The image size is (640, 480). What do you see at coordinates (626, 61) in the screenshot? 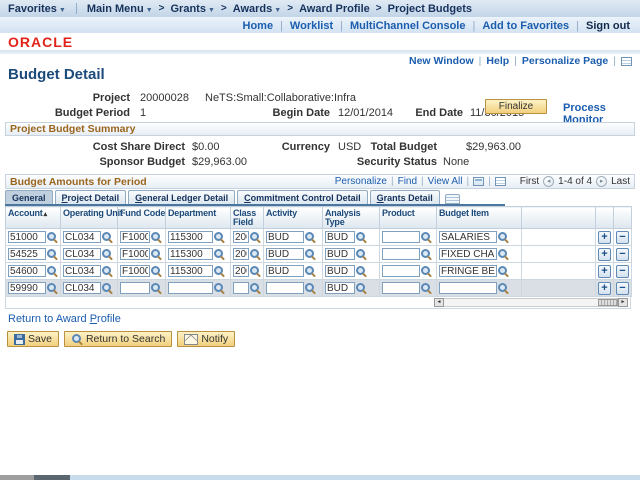
I see `page-layout-icon` at bounding box center [626, 61].